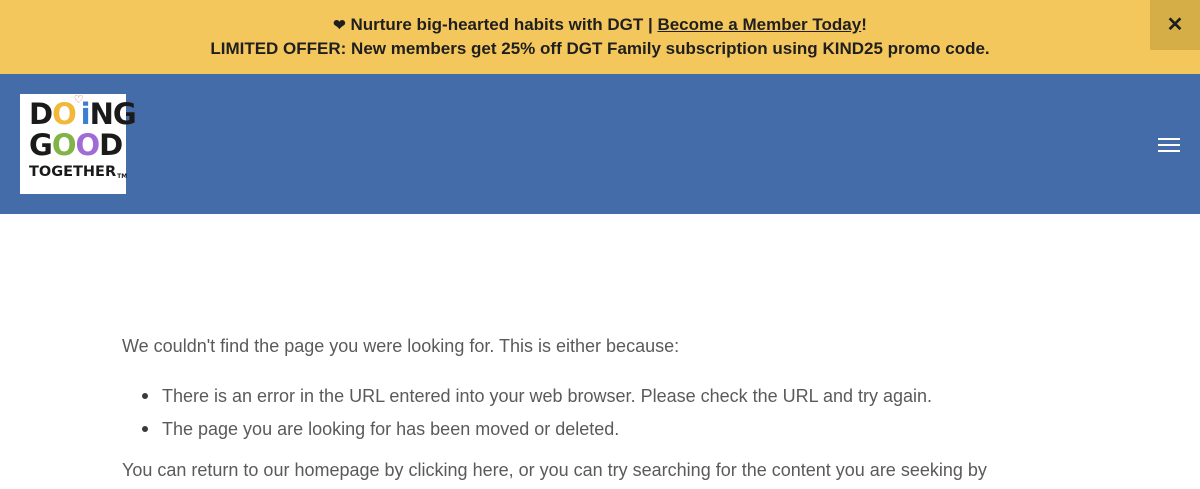 Image resolution: width=1200 pixels, height=489 pixels. What do you see at coordinates (78, 99) in the screenshot?
I see `logo-heart-icon: ♡` at bounding box center [78, 99].